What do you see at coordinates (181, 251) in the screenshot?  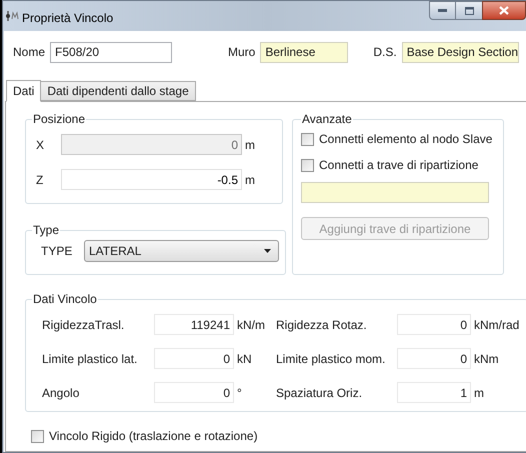 I see `type-dropdown: LATERAL` at bounding box center [181, 251].